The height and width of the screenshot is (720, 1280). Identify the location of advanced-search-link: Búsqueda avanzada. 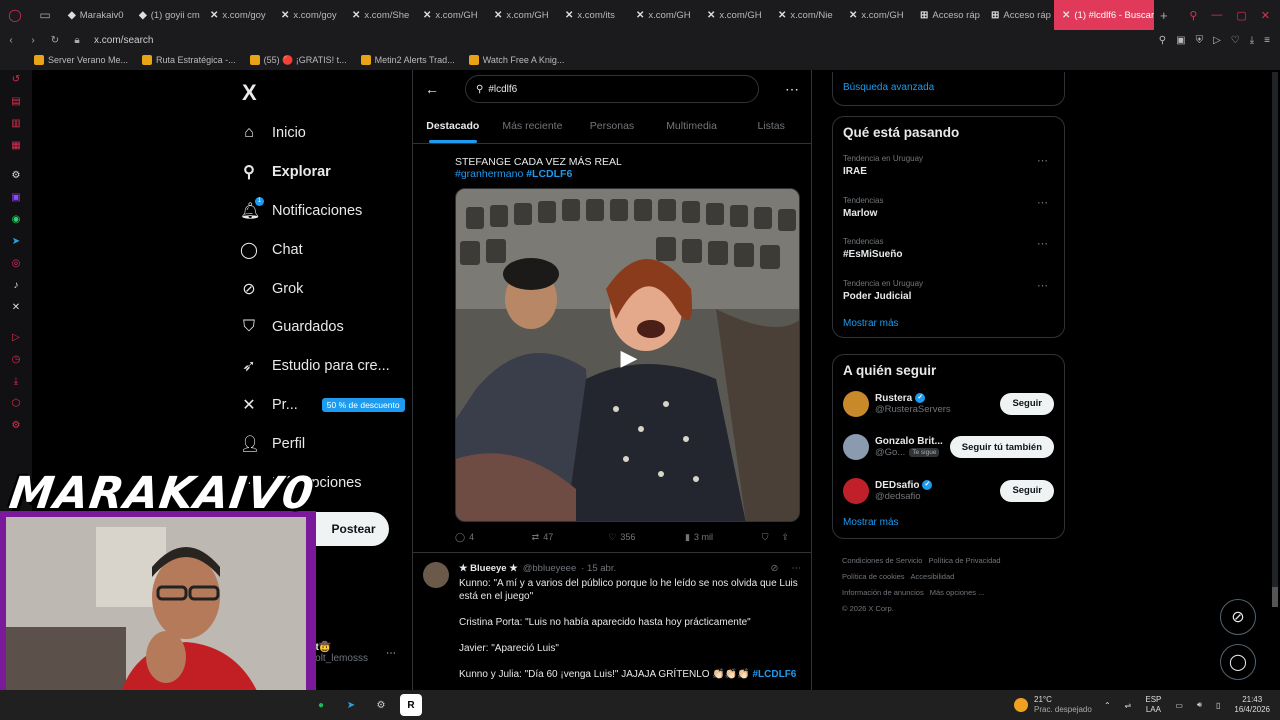
(948, 89).